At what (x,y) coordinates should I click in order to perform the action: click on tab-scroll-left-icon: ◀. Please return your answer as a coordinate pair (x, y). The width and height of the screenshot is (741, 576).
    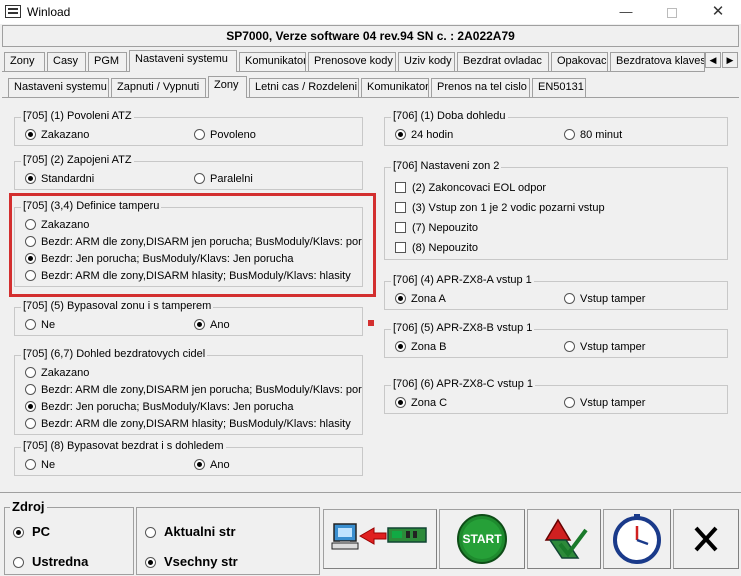
    Looking at the image, I should click on (713, 60).